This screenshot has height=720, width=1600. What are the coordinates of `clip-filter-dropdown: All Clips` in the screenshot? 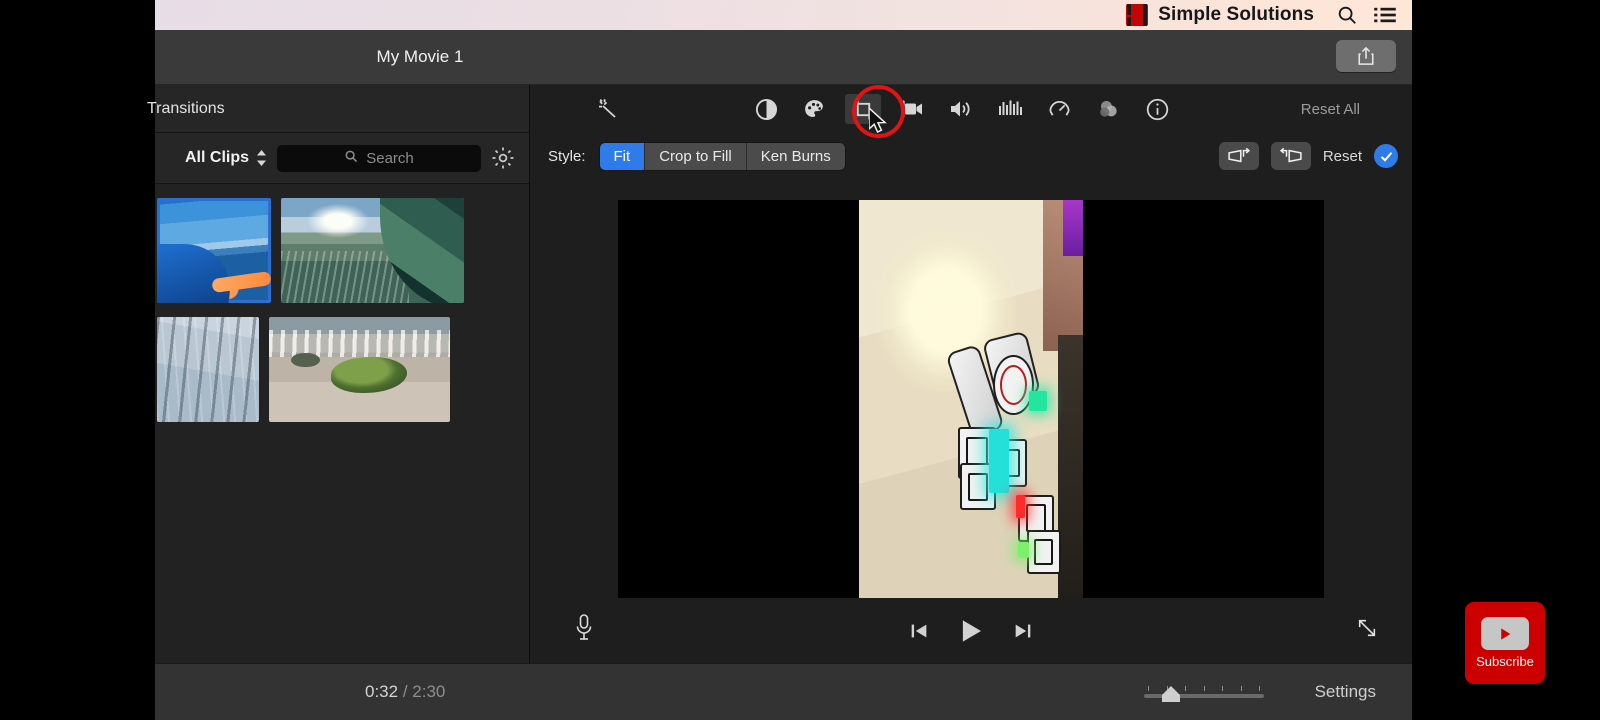 It's located at (226, 158).